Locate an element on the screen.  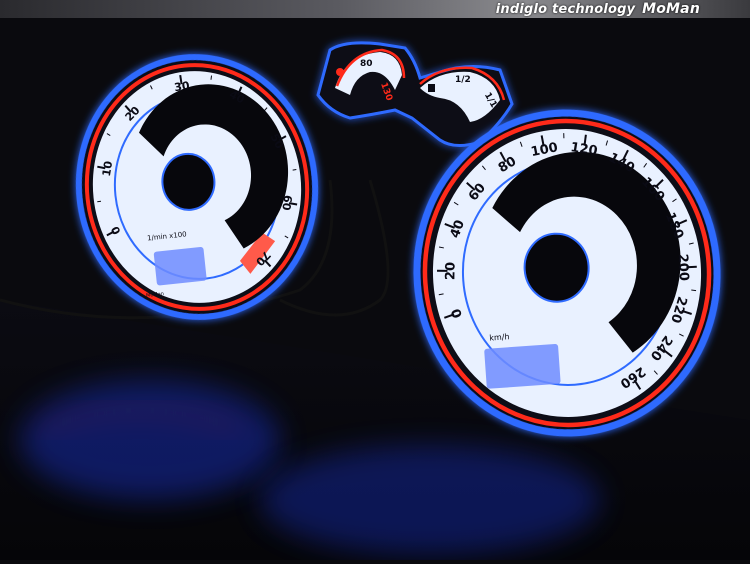
temp-warning-icon is located at coordinates (340, 72).